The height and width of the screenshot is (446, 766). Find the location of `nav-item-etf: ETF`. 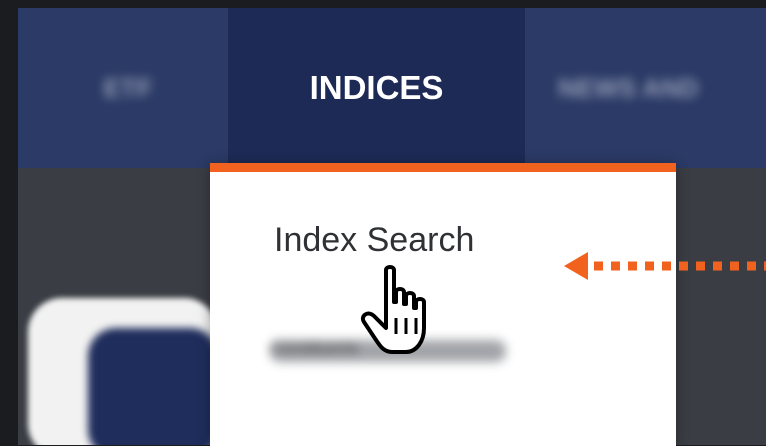

nav-item-etf: ETF is located at coordinates (128, 88).